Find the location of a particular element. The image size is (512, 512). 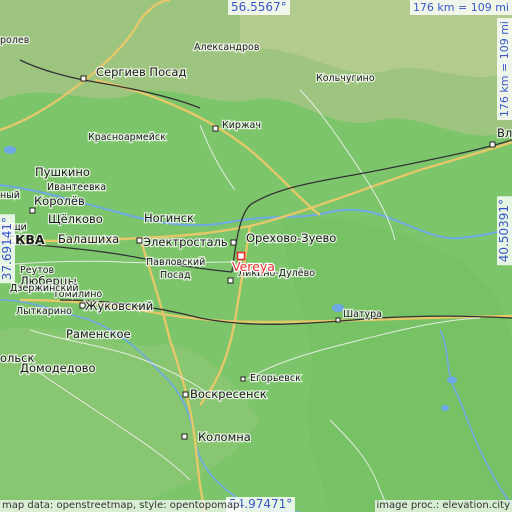

city-label-krasnoarmeysk: Красноармейск is located at coordinates (127, 137).